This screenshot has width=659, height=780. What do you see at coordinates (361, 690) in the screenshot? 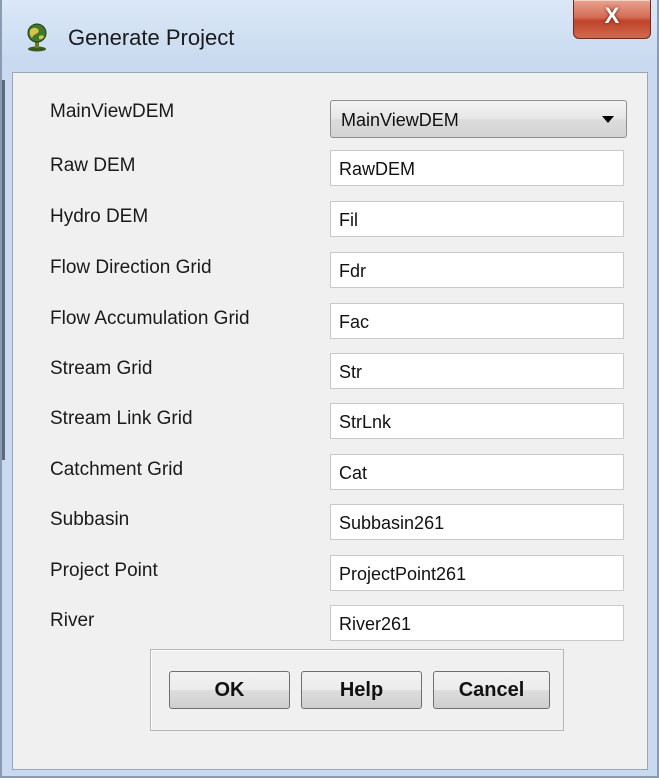
I see `help-button: Help` at bounding box center [361, 690].